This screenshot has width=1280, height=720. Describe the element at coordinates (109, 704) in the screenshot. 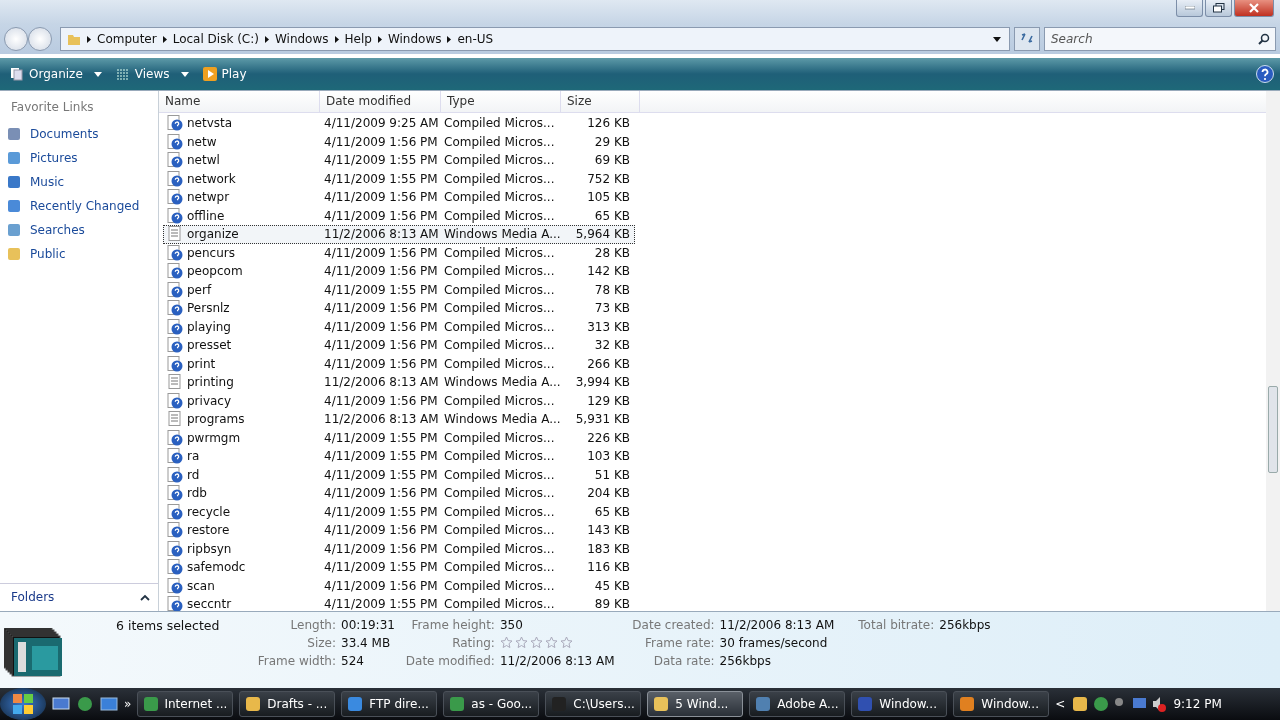

I see `window-icon` at that location.